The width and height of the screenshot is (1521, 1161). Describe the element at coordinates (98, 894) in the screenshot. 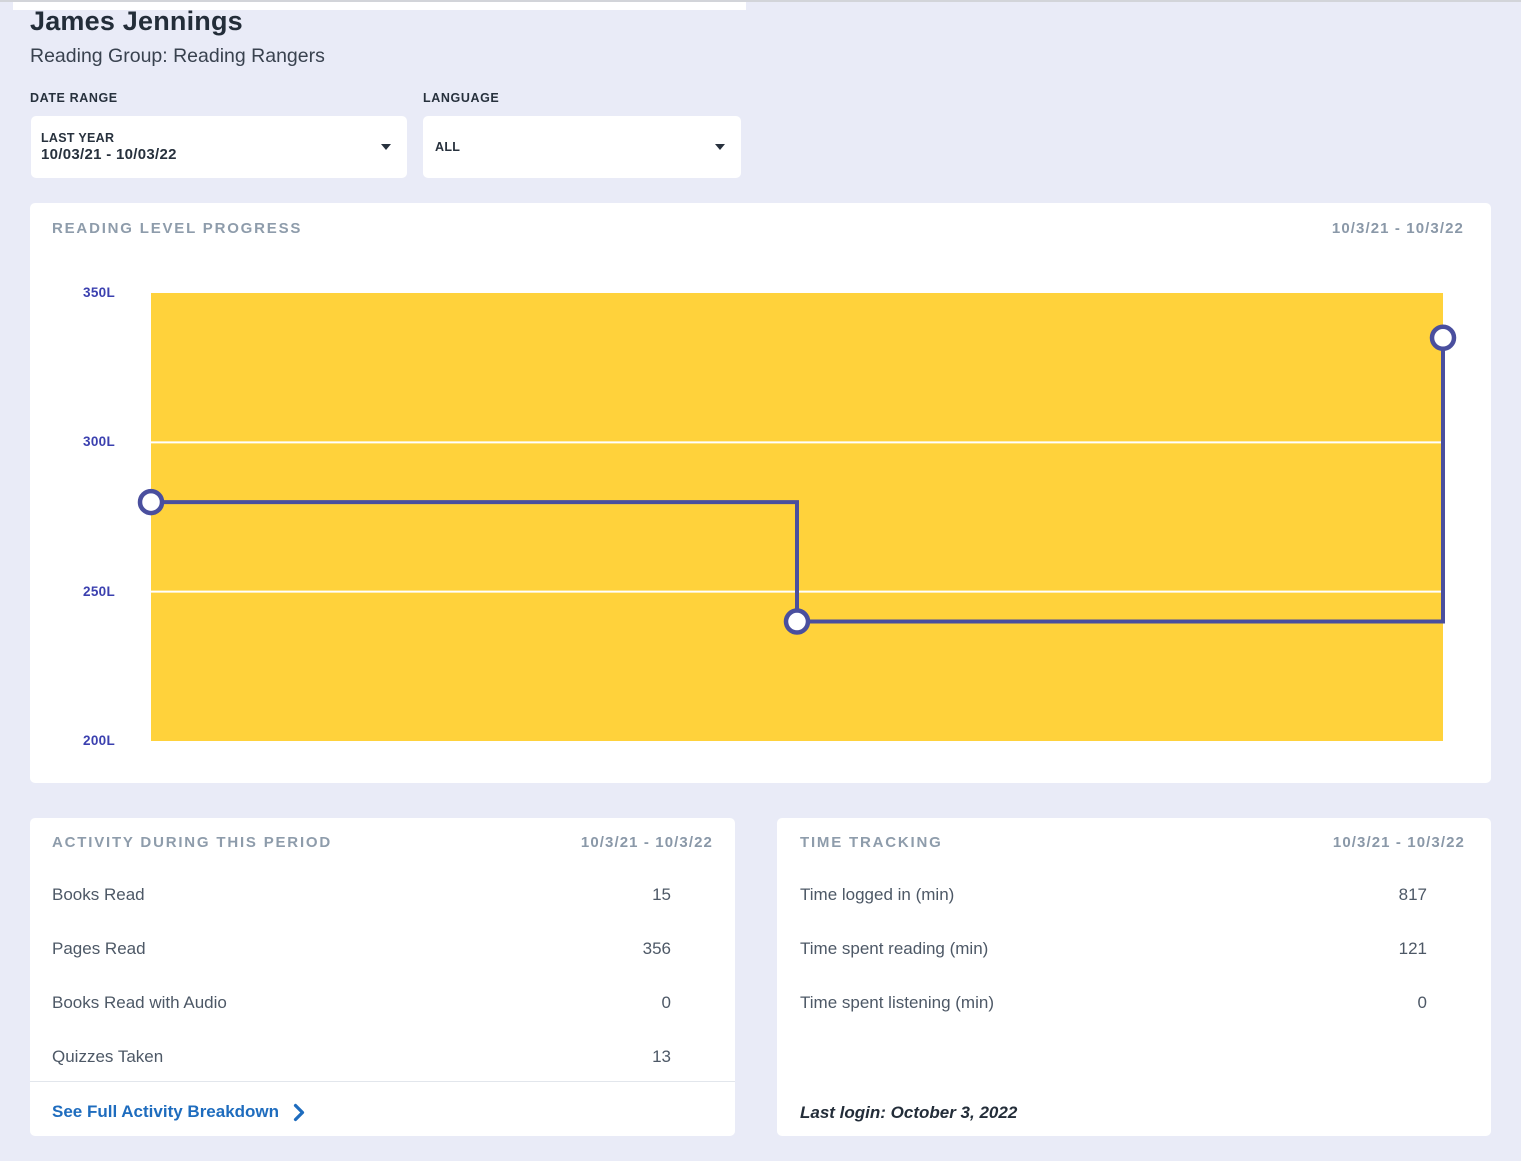

I see `row-label: Books Read` at that location.